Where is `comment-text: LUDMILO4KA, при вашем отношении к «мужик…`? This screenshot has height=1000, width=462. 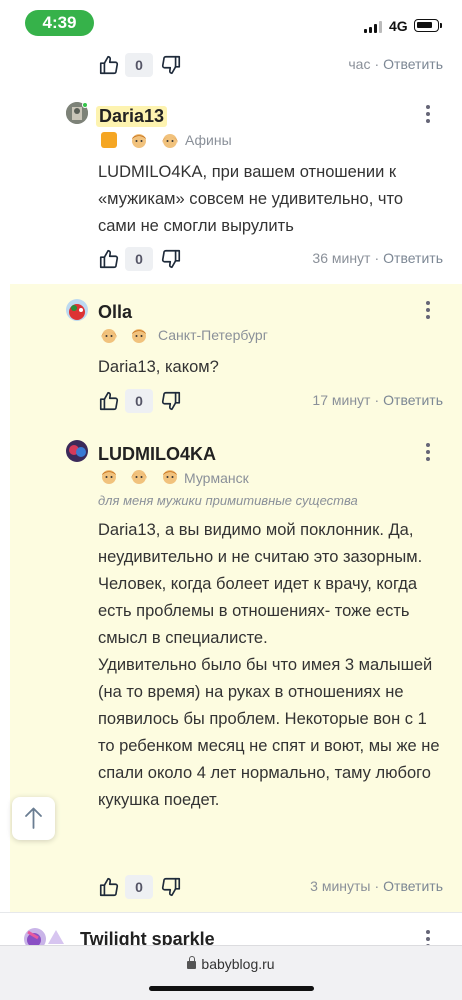
comment-text: LUDMILO4KA, при вашем отношении к «мужик… is located at coordinates (270, 199).